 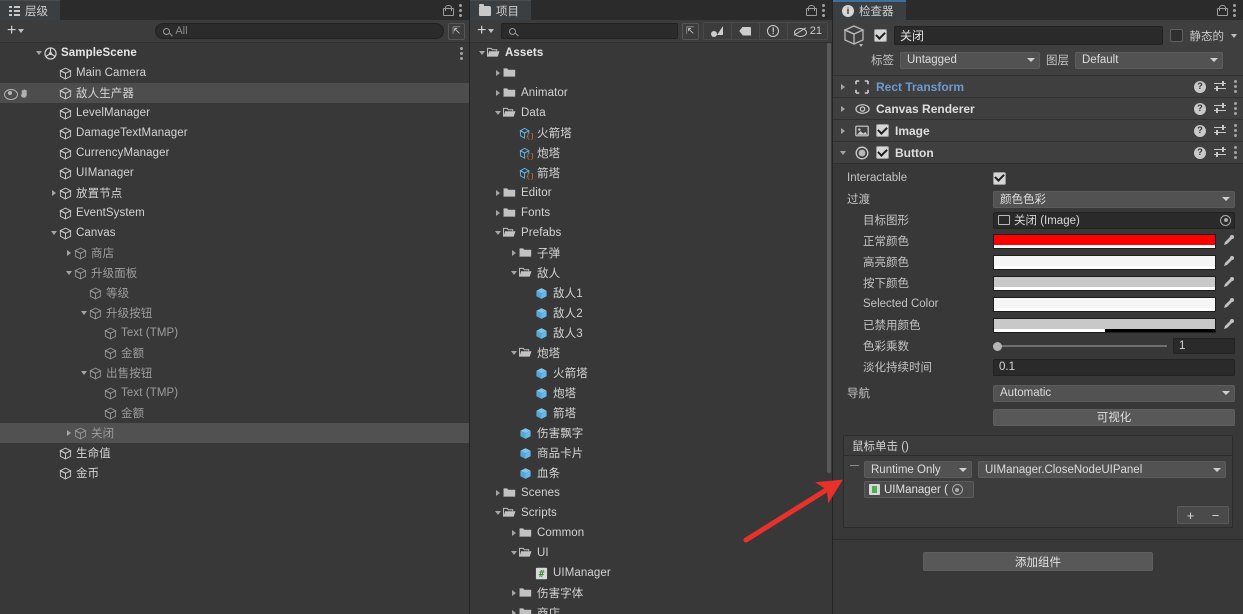 What do you see at coordinates (234, 173) in the screenshot?
I see `hierarchy-row: UIManager` at bounding box center [234, 173].